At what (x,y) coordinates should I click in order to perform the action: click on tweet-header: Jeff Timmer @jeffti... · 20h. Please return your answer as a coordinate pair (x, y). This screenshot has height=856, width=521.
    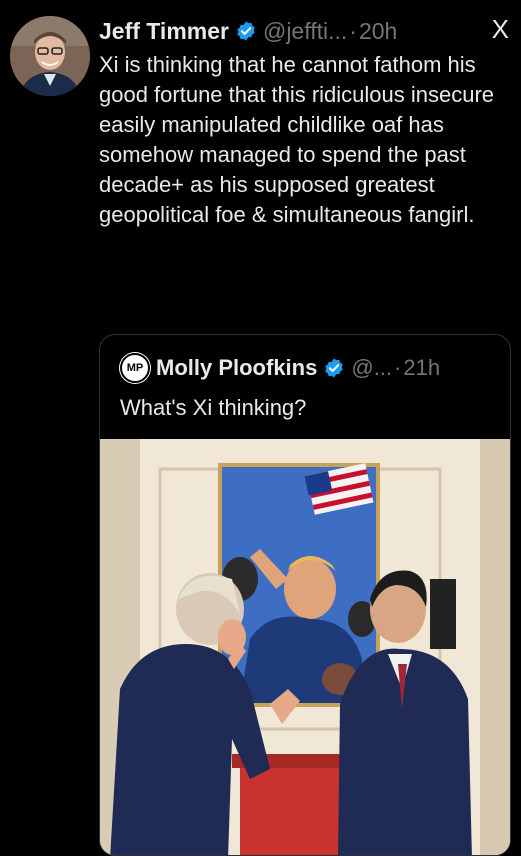
    Looking at the image, I should click on (303, 31).